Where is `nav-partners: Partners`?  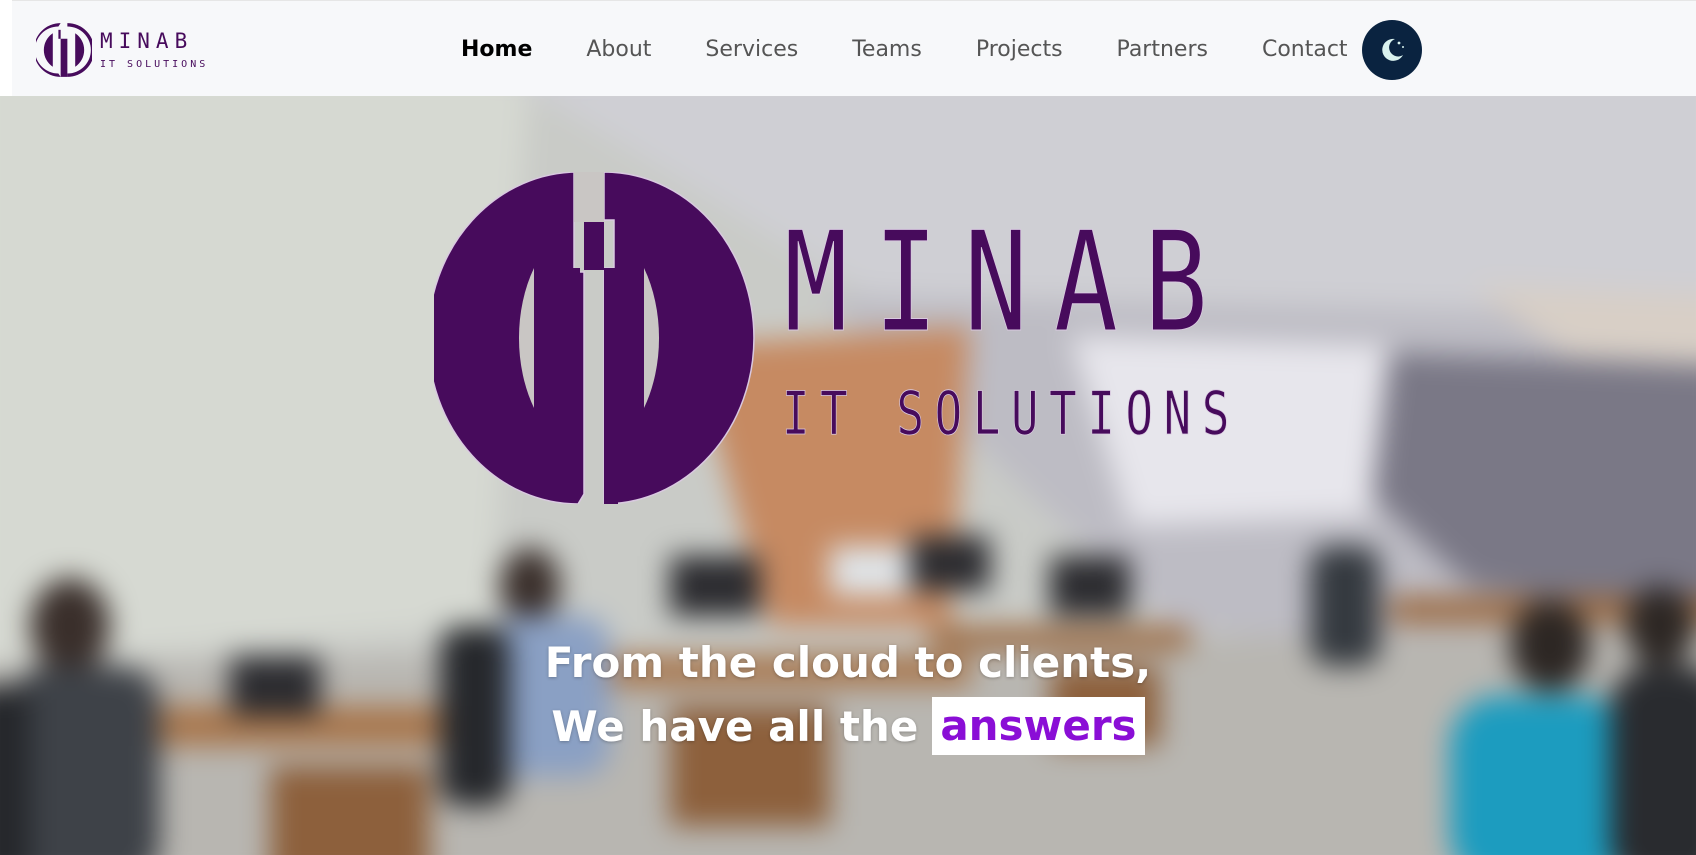
nav-partners: Partners is located at coordinates (1162, 49).